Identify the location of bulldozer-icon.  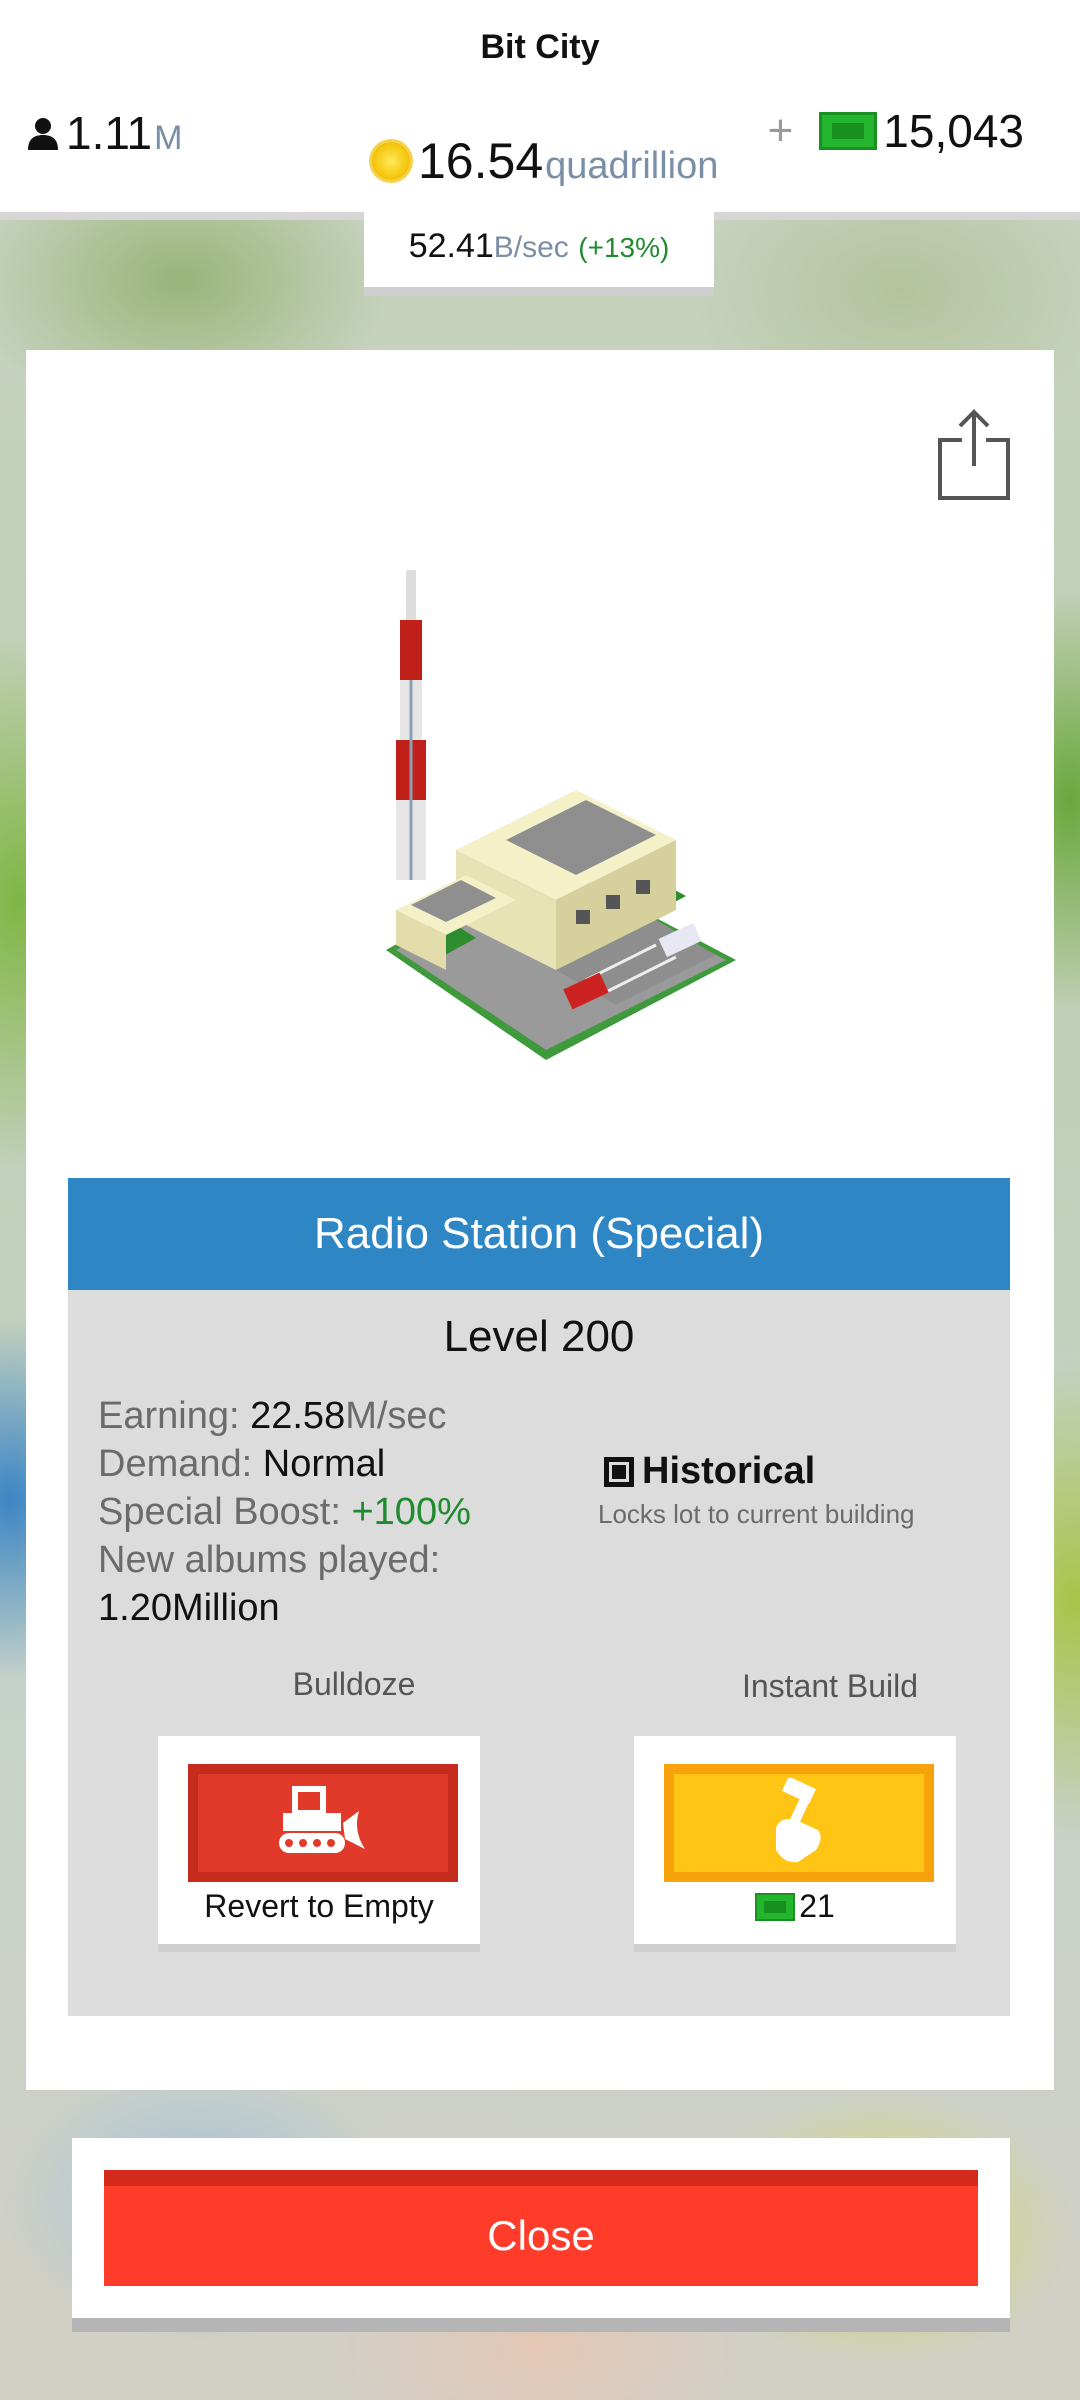
(322, 1819).